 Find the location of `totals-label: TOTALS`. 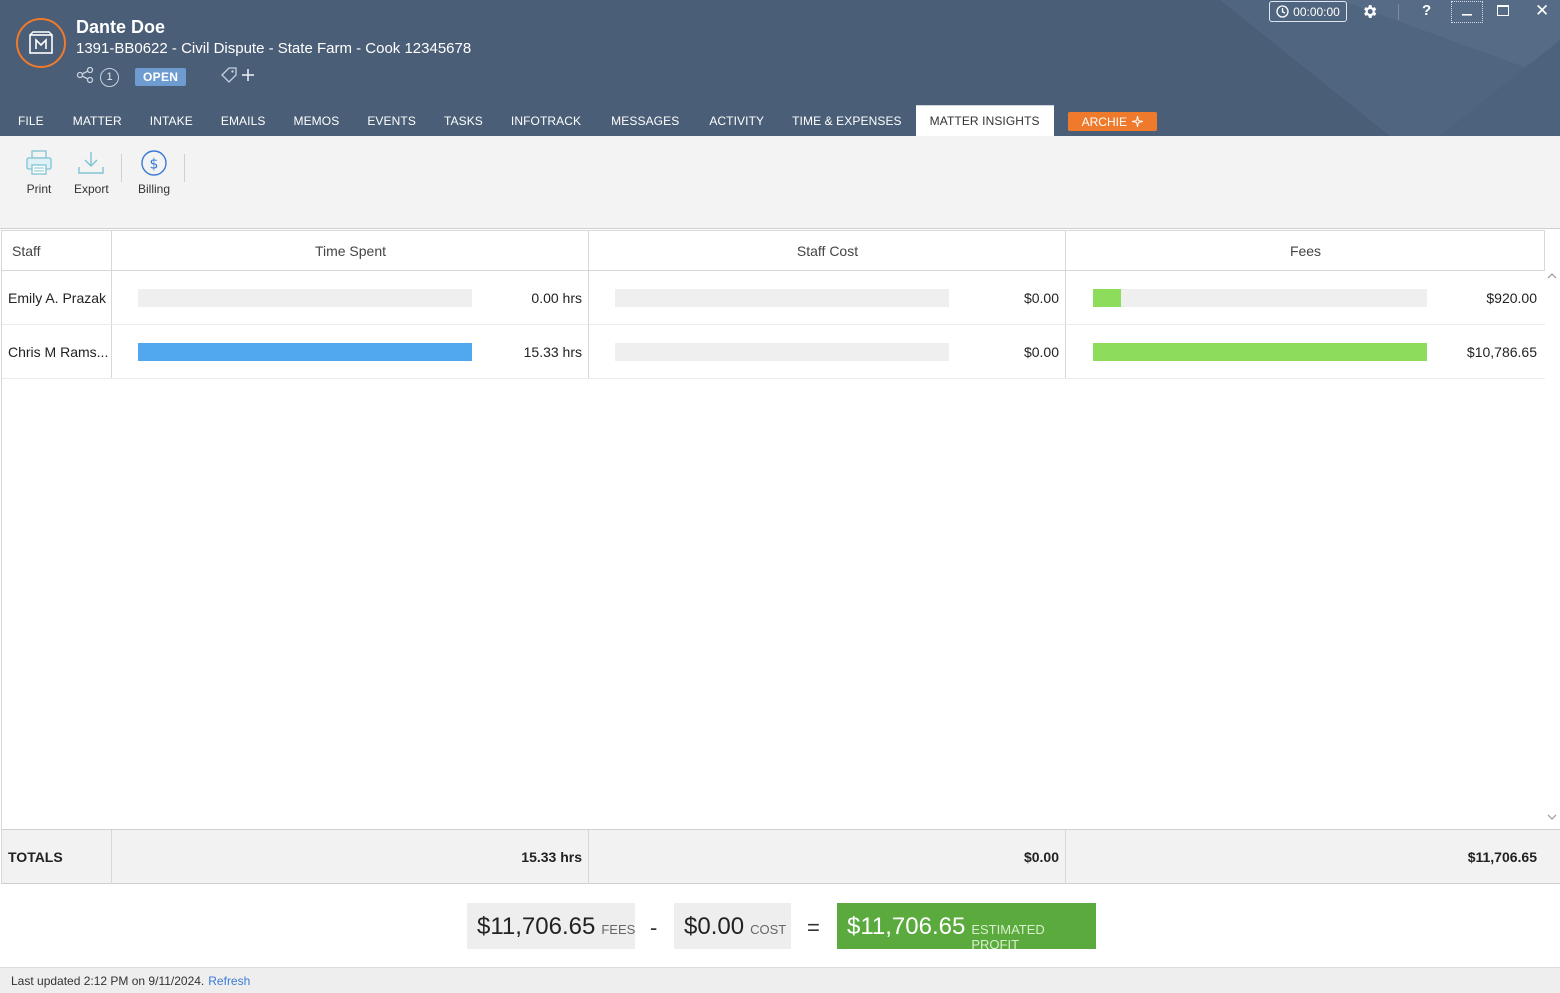

totals-label: TOTALS is located at coordinates (35, 857).